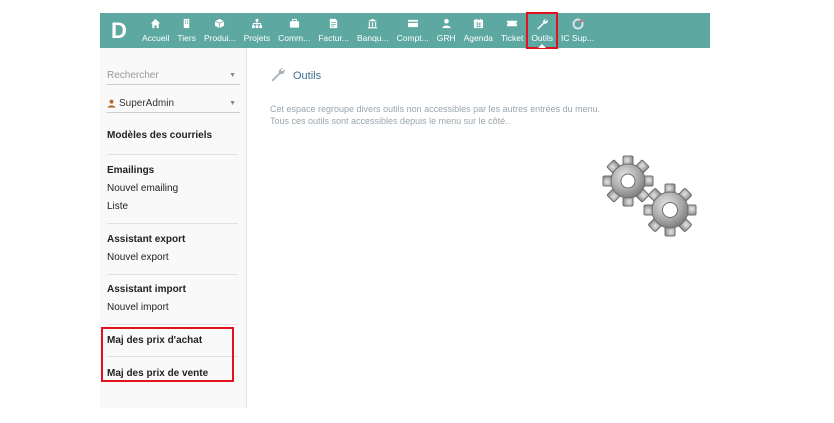 The image size is (834, 423). Describe the element at coordinates (172, 206) in the screenshot. I see `menu-link-liste: Liste` at that location.